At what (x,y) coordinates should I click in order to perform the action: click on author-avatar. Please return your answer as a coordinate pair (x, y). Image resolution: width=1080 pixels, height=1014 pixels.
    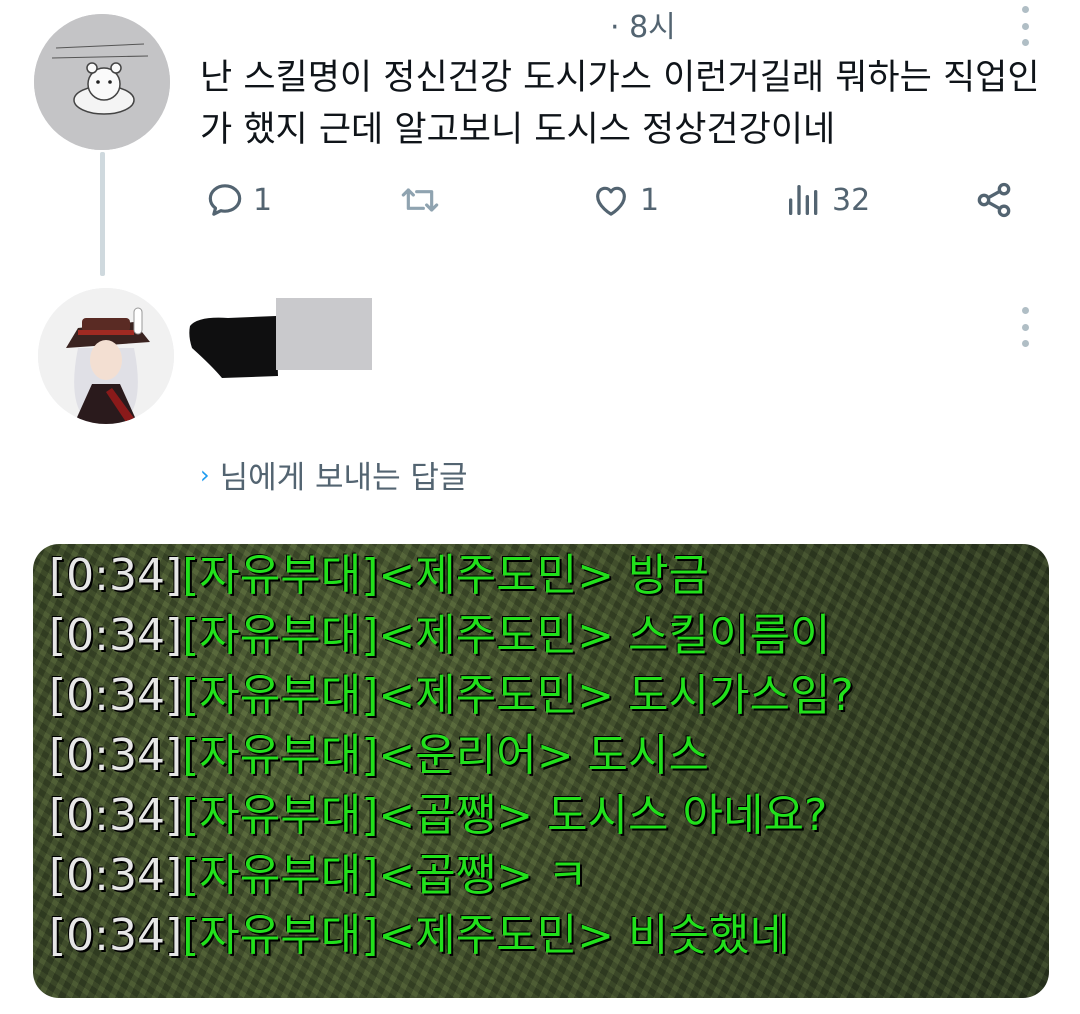
    Looking at the image, I should click on (102, 82).